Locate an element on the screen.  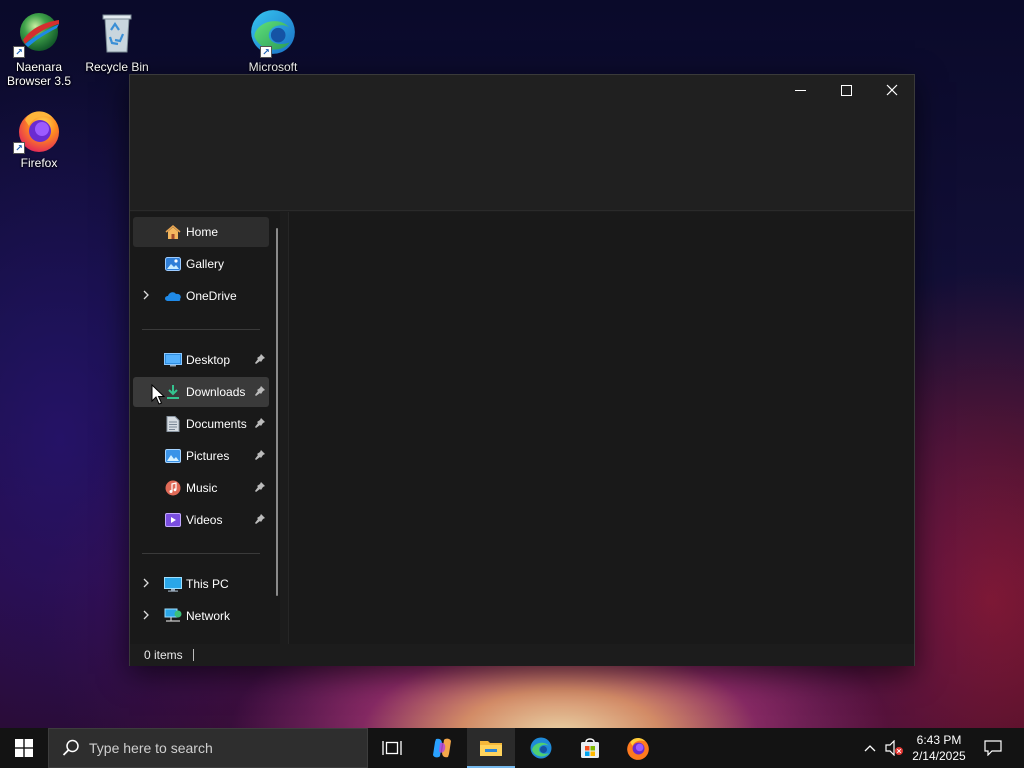
edge-icon is located at coordinates (541, 748).